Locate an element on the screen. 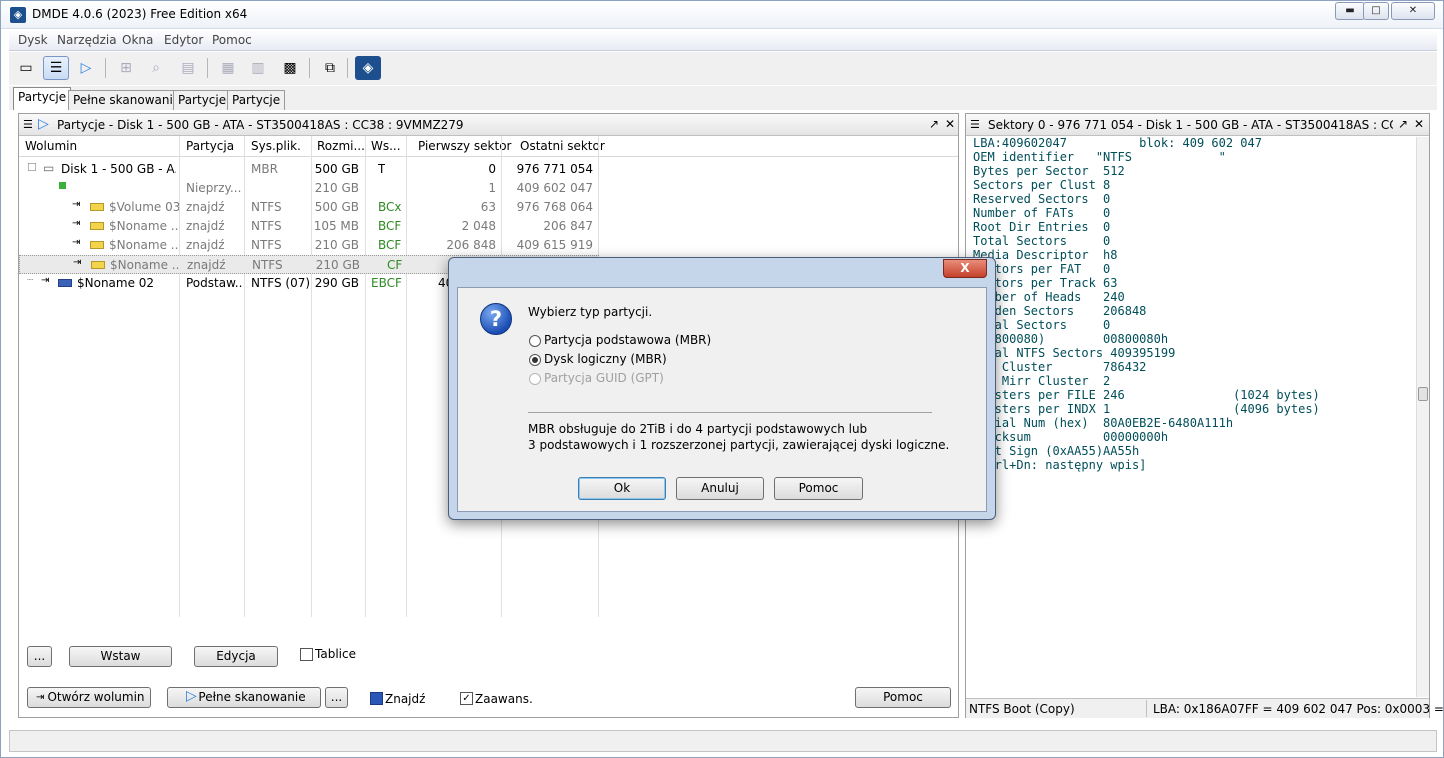  question-icon: ? is located at coordinates (496, 319).